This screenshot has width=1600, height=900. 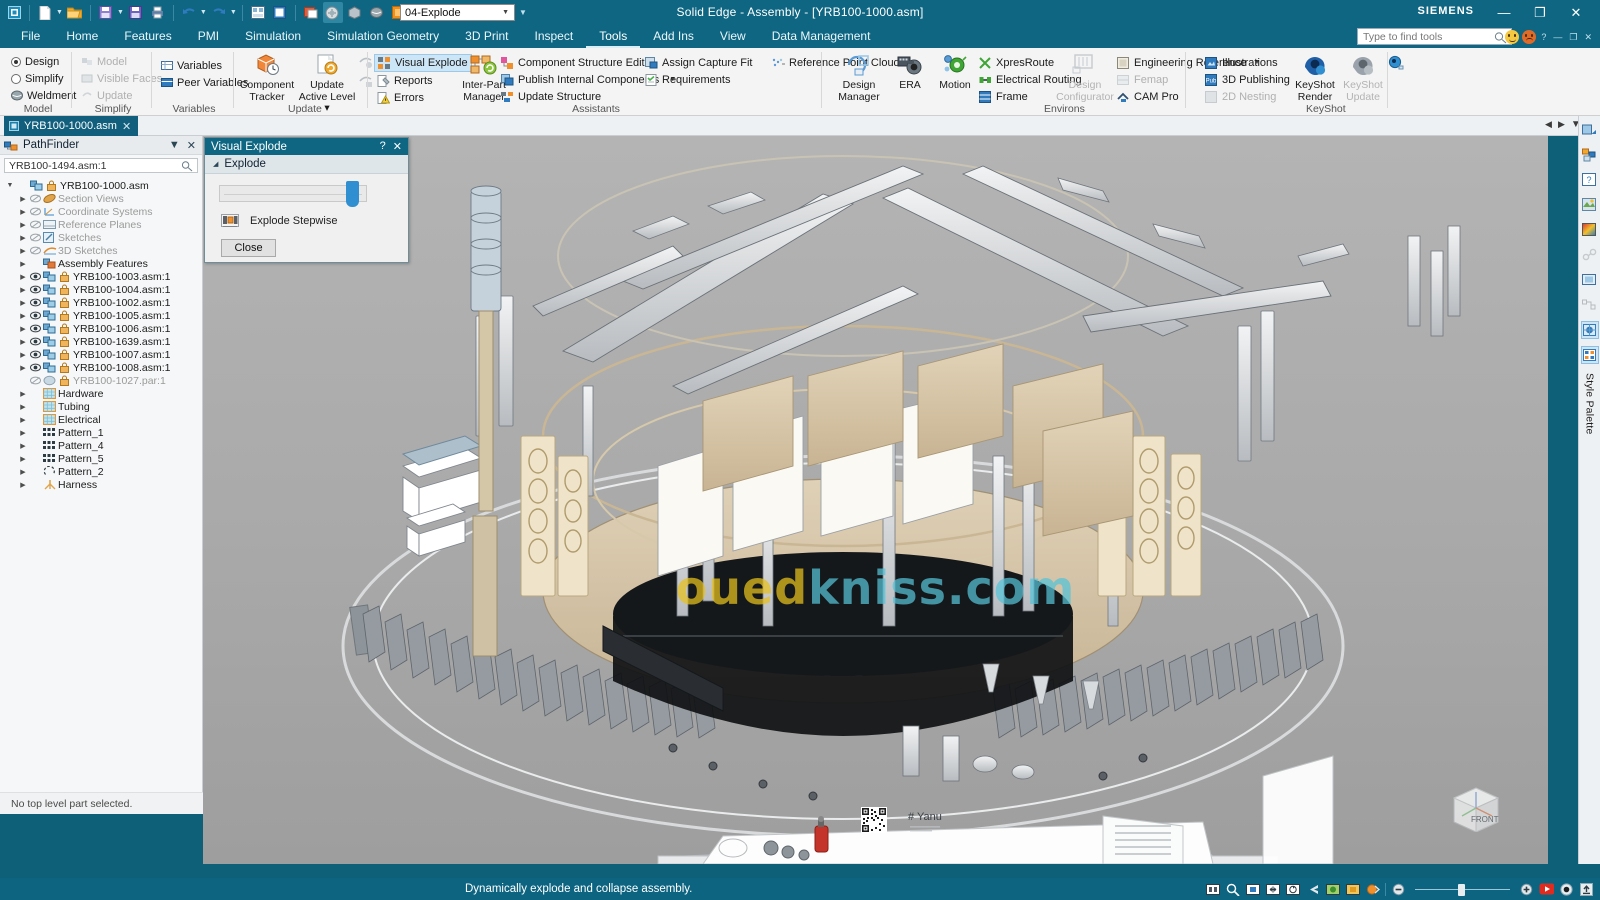 I want to click on ribbon-item-weldment: Weldment, so click(x=43, y=95).